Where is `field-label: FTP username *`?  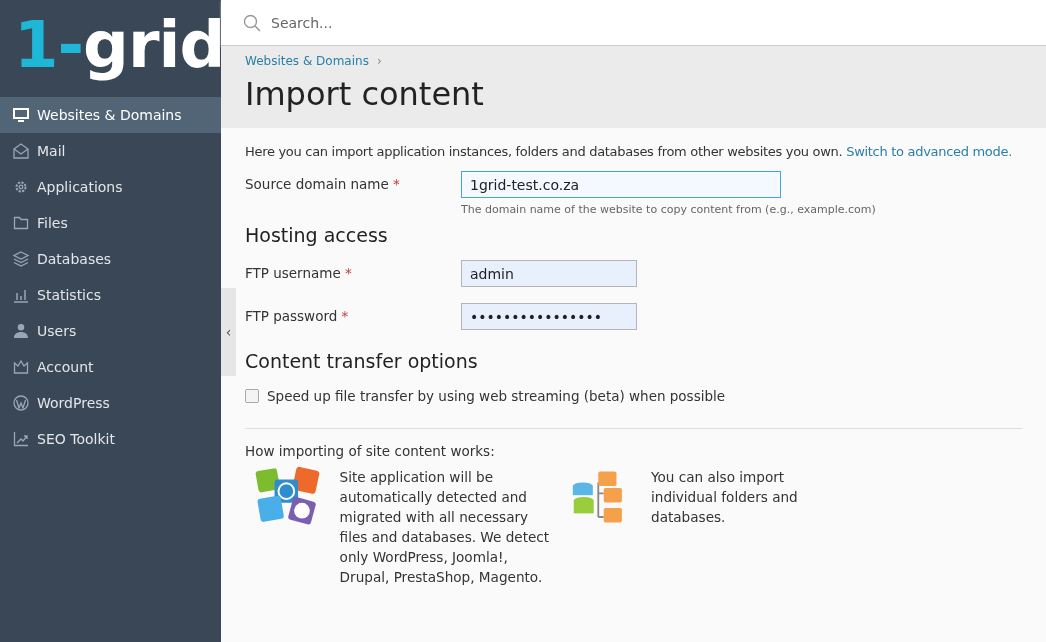 field-label: FTP username * is located at coordinates (299, 272).